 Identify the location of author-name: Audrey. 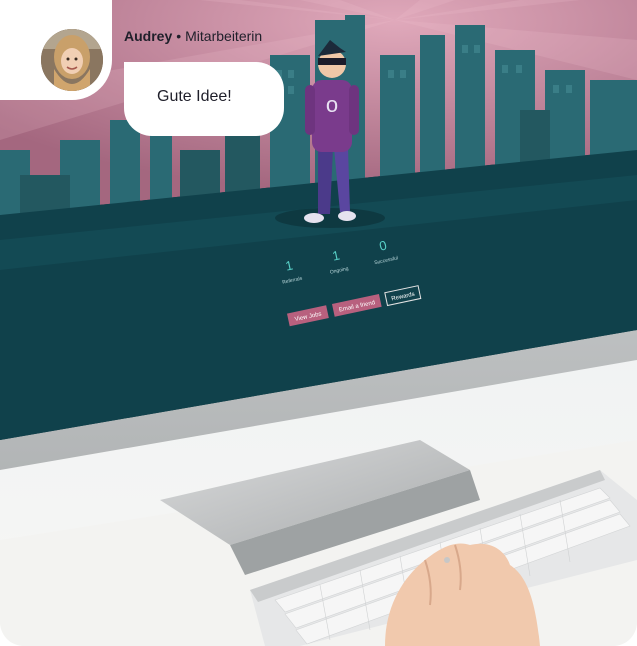
(148, 36).